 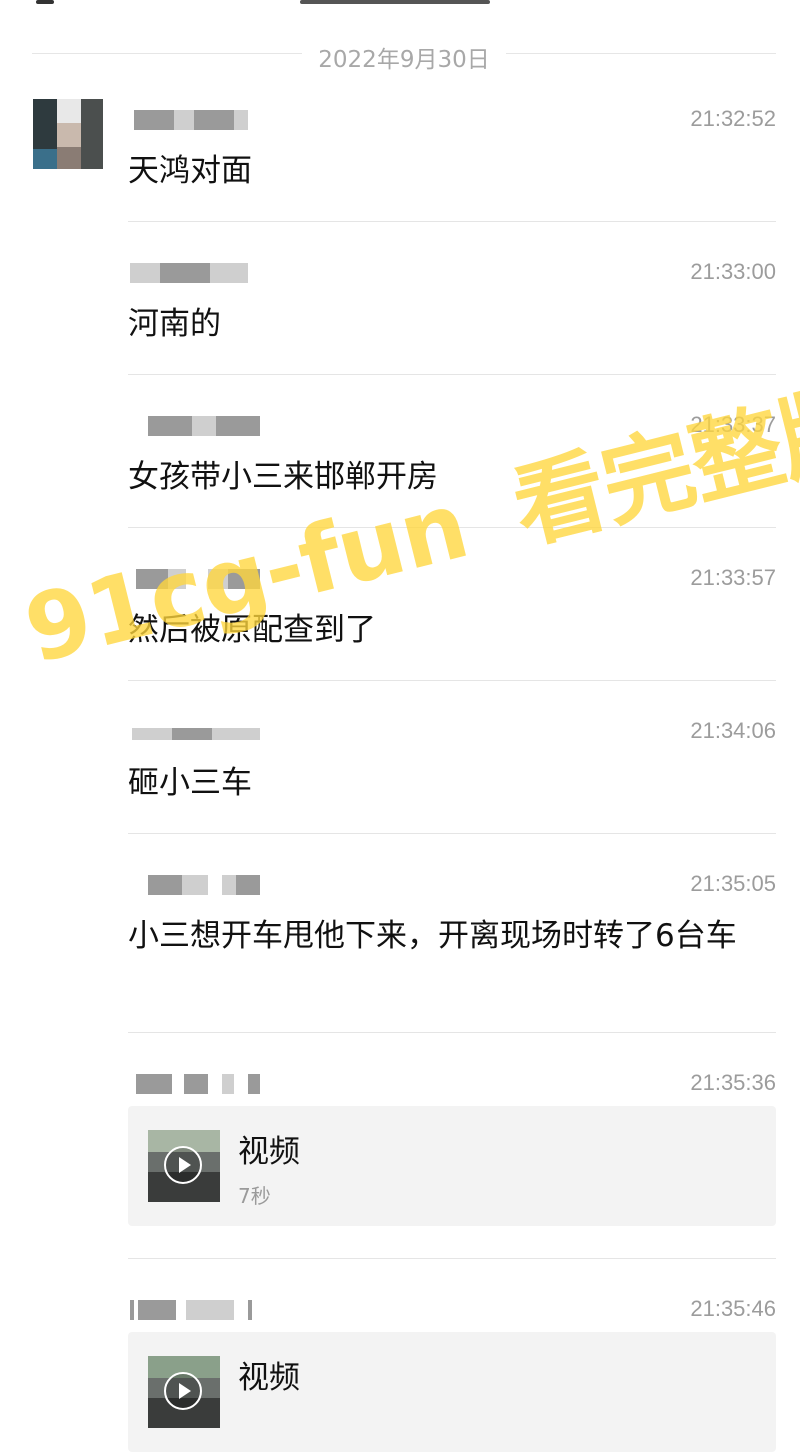 What do you see at coordinates (190, 783) in the screenshot?
I see `message-text: 砸小三车` at bounding box center [190, 783].